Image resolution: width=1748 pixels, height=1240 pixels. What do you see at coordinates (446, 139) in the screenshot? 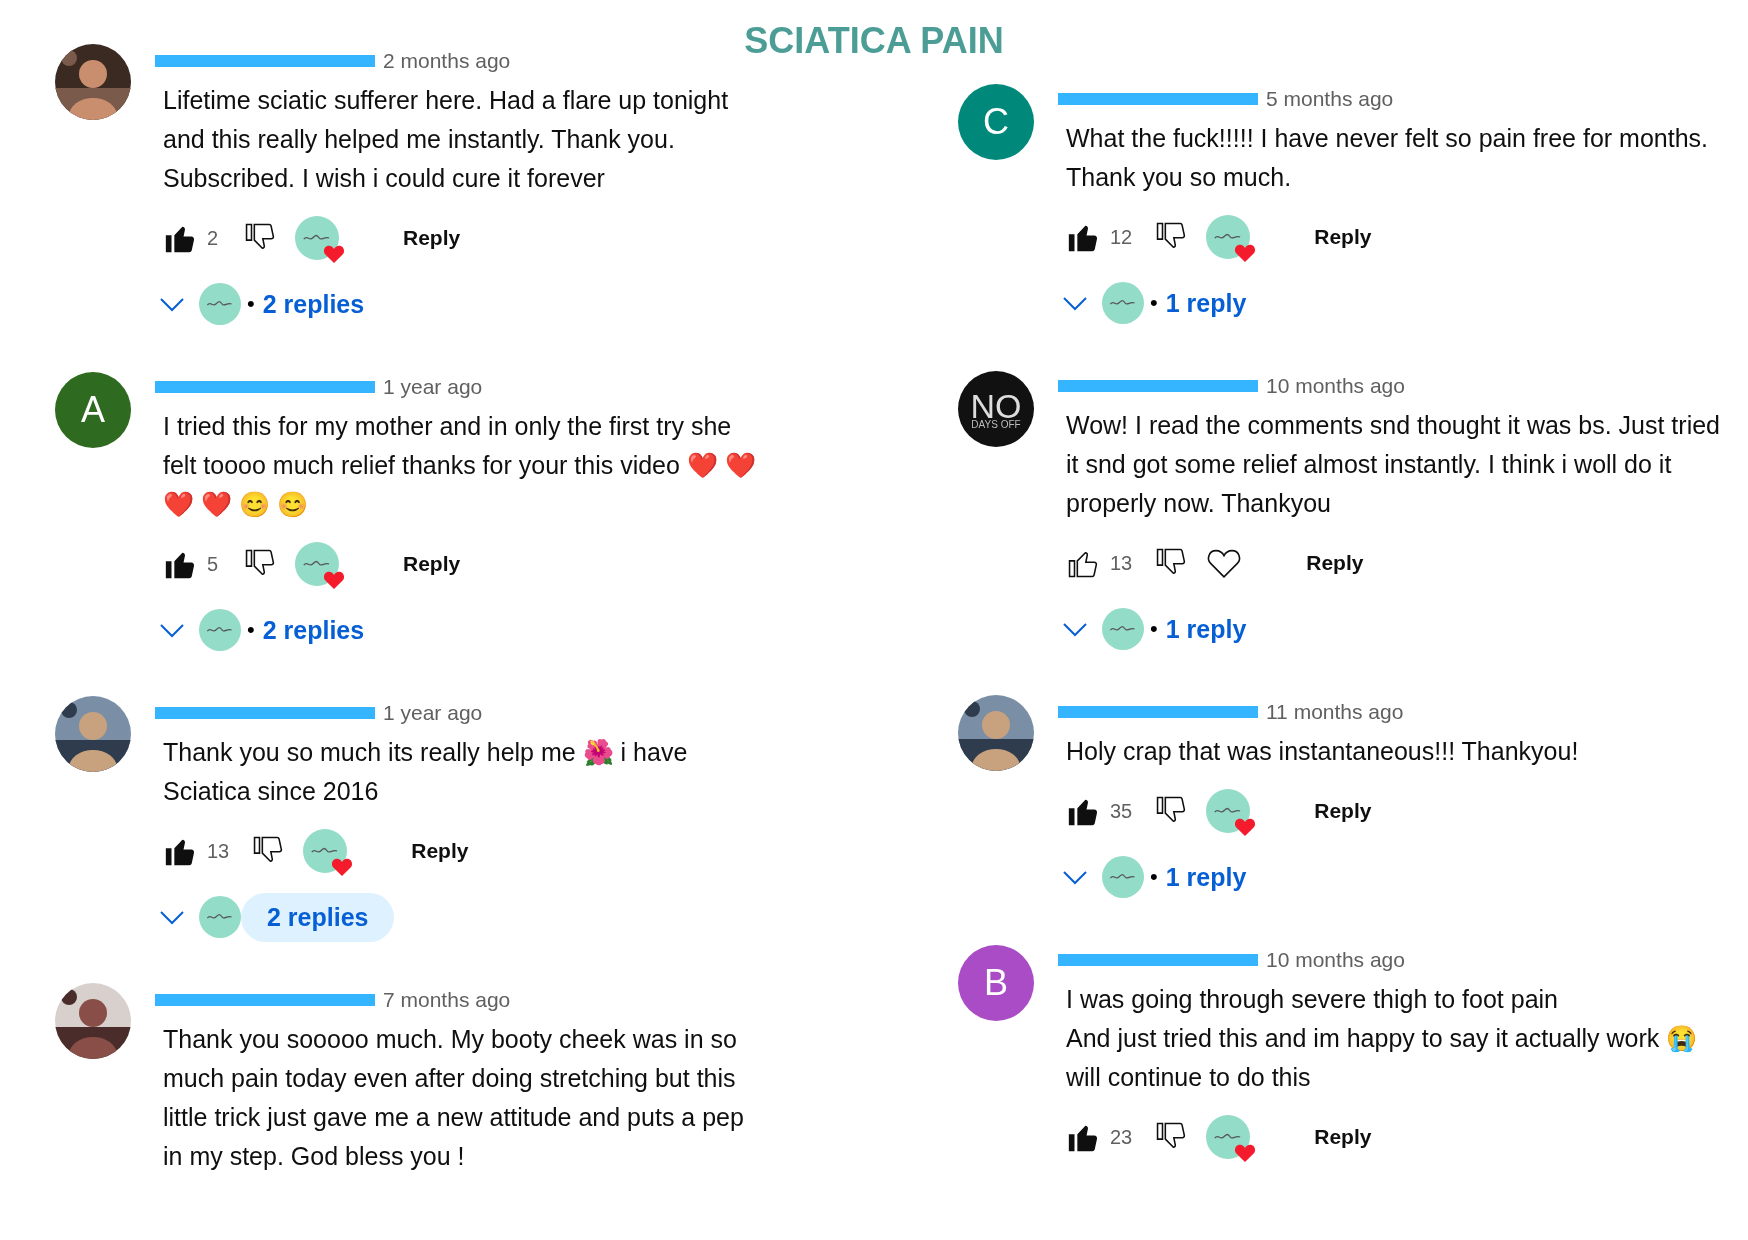
I see `comment-text: Lifetime sciatic sufferer here. Had a flare up tonight and this really helped me instantly. Thank you. Subscribed. I wish i could cure it forever` at bounding box center [446, 139].